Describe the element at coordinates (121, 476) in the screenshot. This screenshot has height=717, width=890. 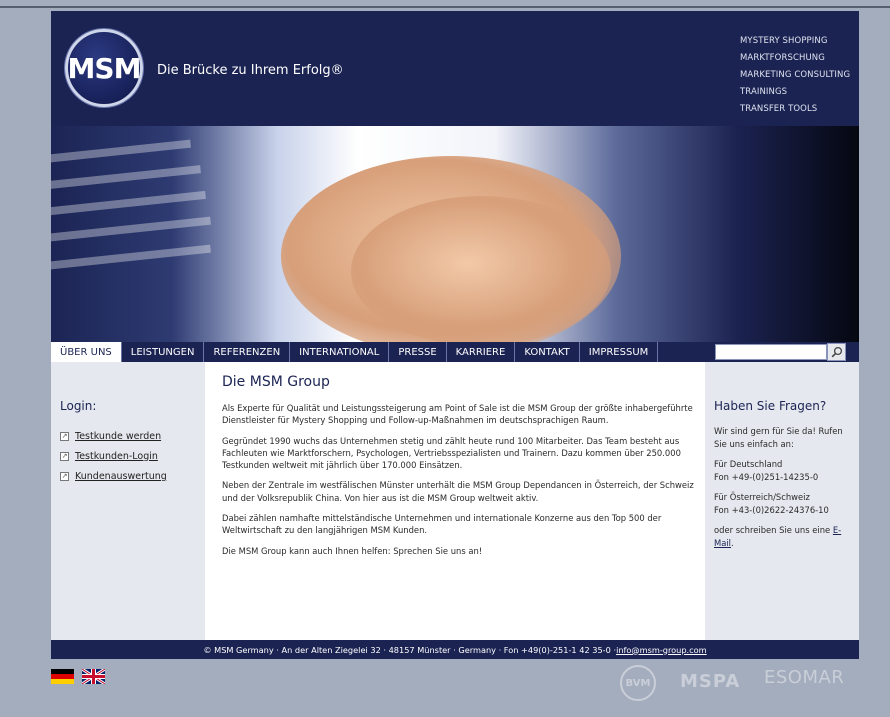
I see `link-label: Kundenauswertung` at that location.